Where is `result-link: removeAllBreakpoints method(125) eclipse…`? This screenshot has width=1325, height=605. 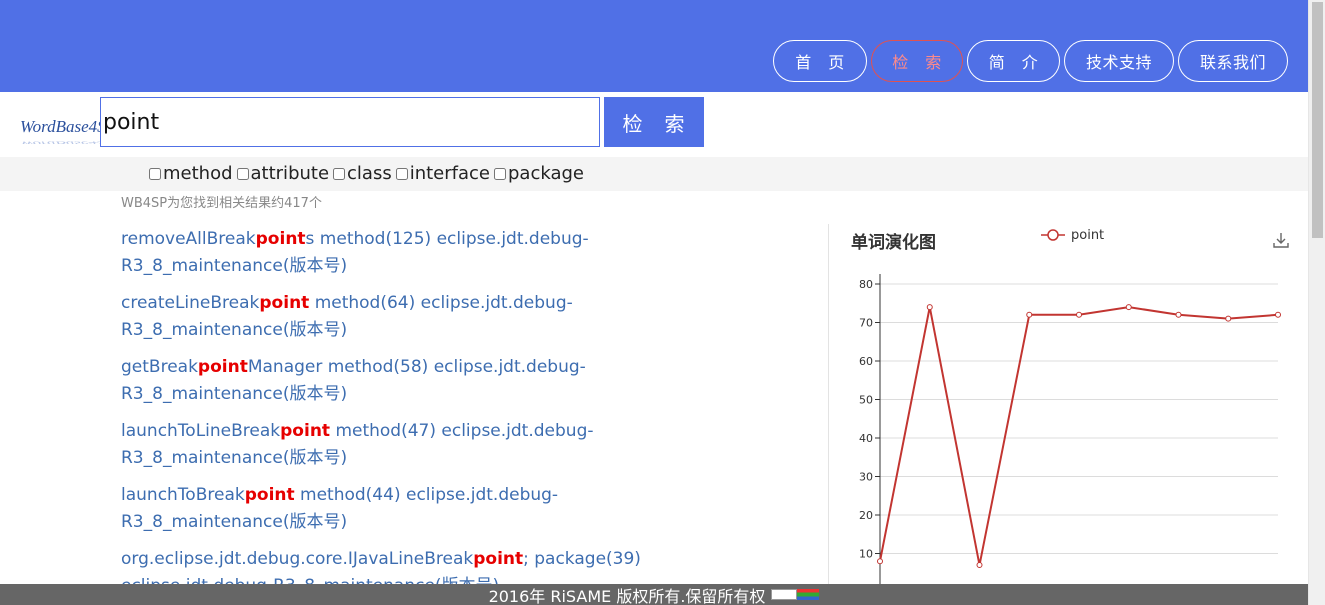
result-link: removeAllBreakpoints method(125) eclipse… is located at coordinates (355, 252).